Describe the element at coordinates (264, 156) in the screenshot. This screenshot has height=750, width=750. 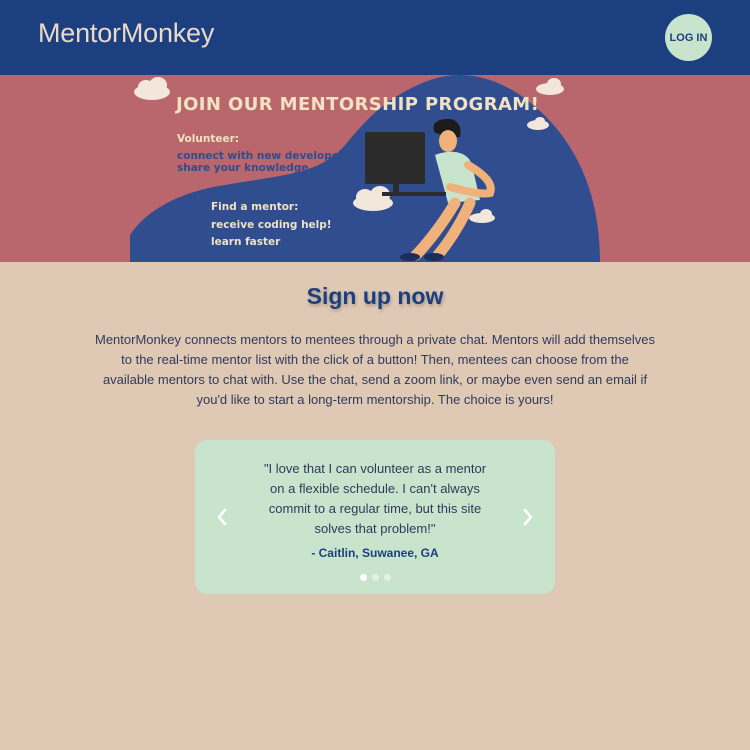
I see `volunteer-line: connect with new developers` at that location.